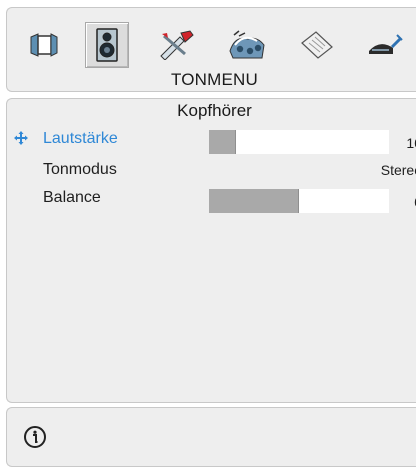 The image size is (416, 468). I want to click on sound-speaker-icon, so click(107, 45).